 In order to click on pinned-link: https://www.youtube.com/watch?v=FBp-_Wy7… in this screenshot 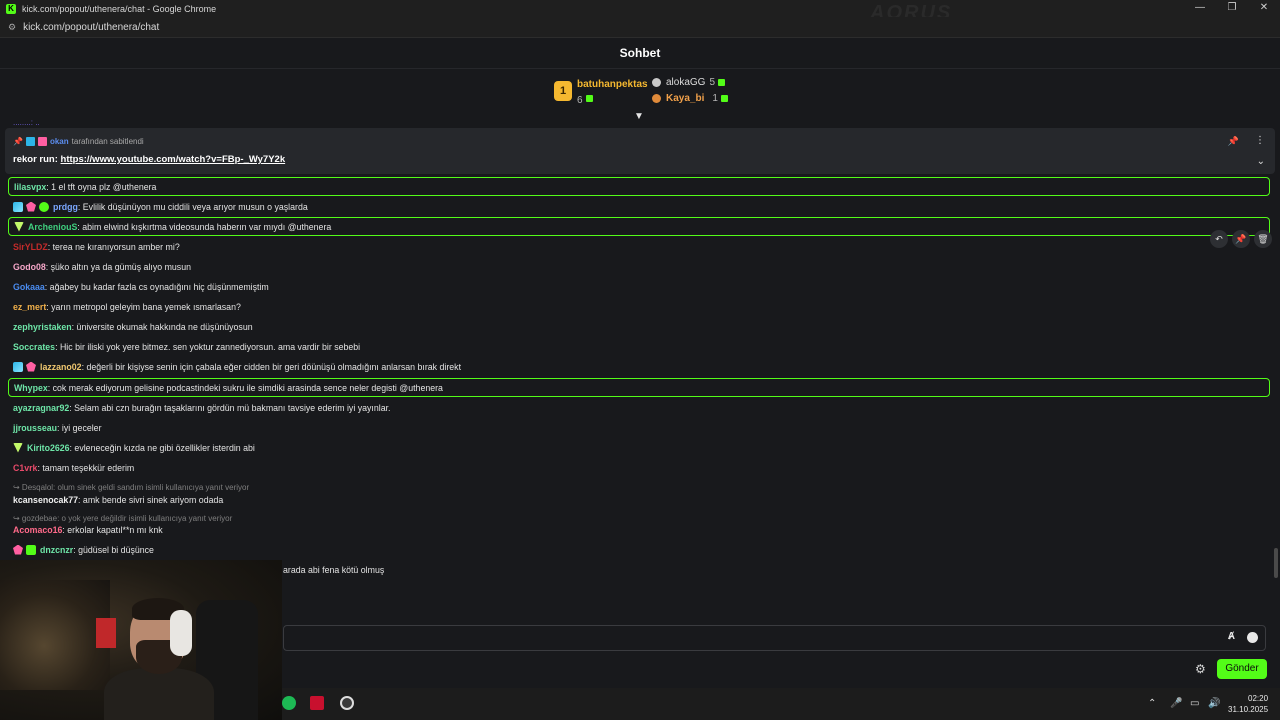, I will do `click(173, 159)`.